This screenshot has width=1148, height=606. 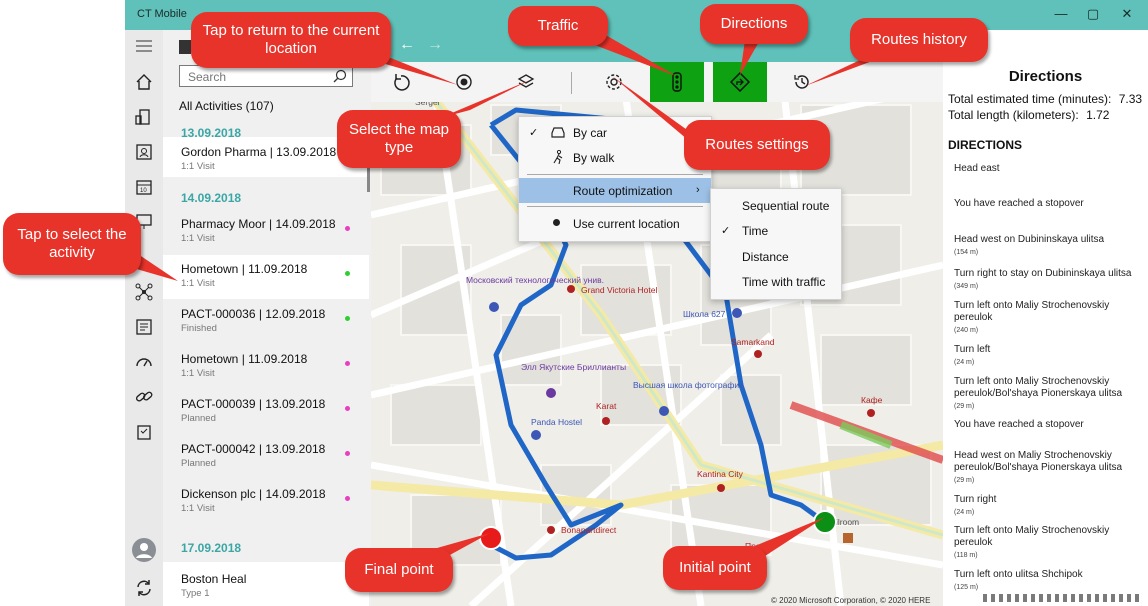 I want to click on callout-directions: Directions, so click(x=754, y=24).